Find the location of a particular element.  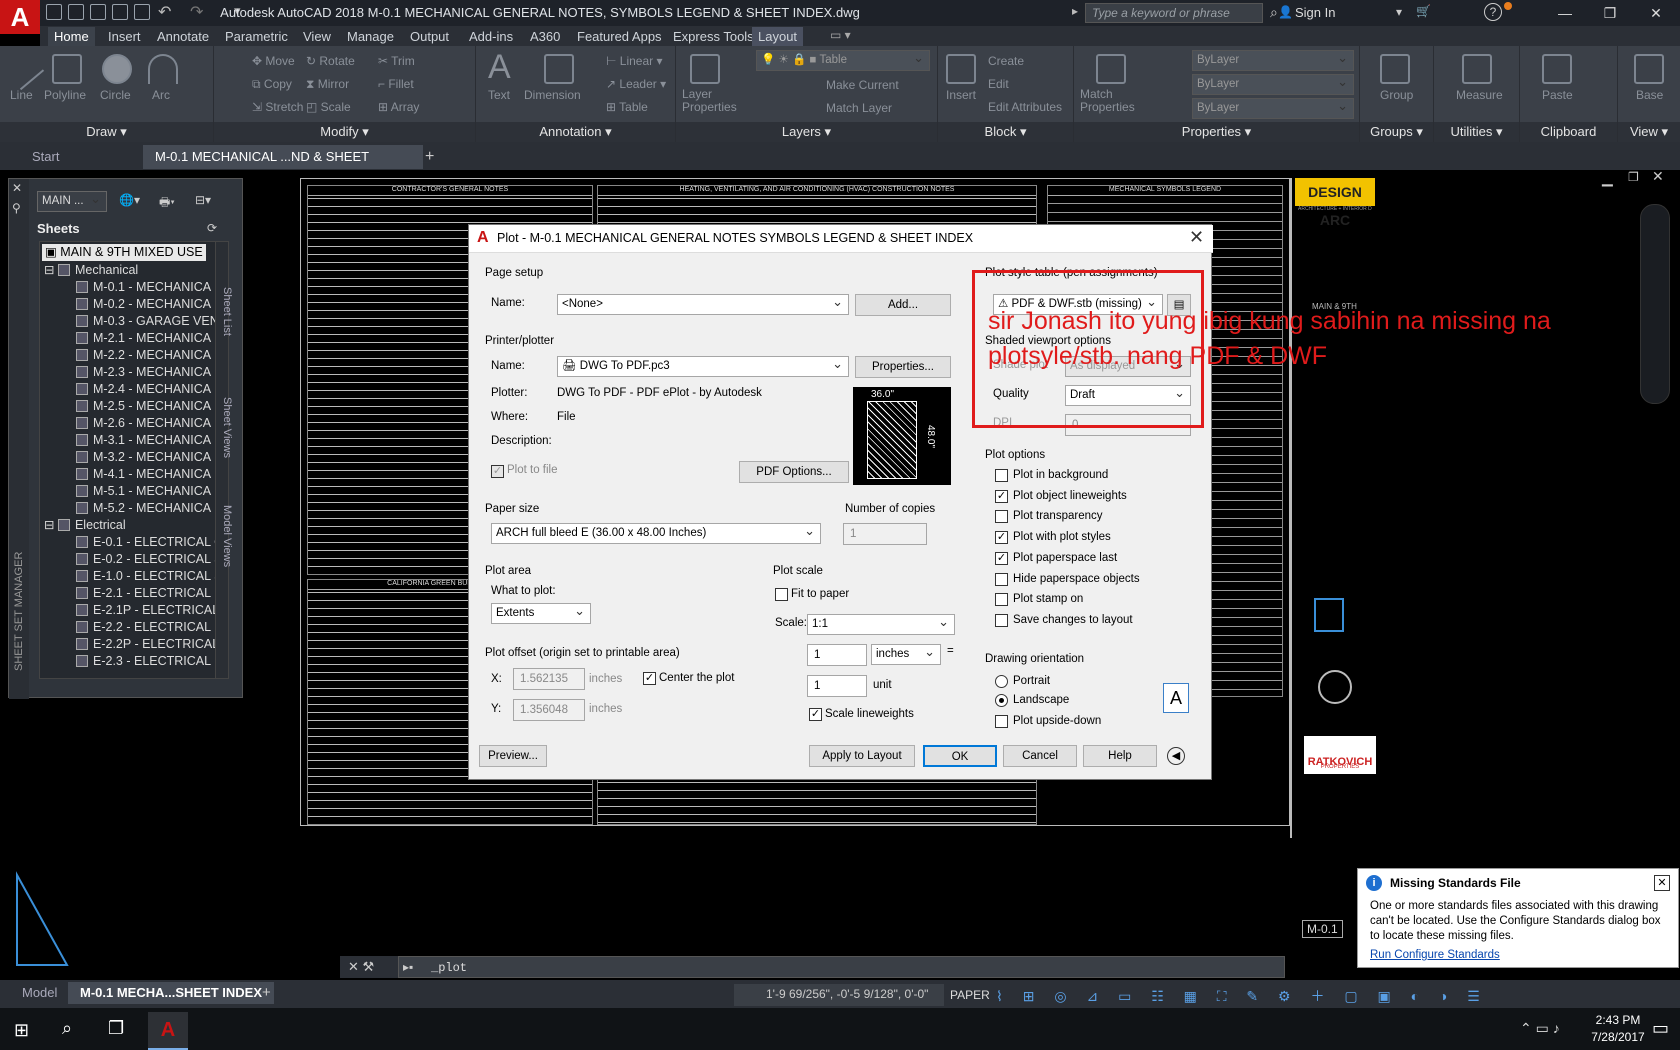

make-current-tool: Make Current is located at coordinates (862, 85).